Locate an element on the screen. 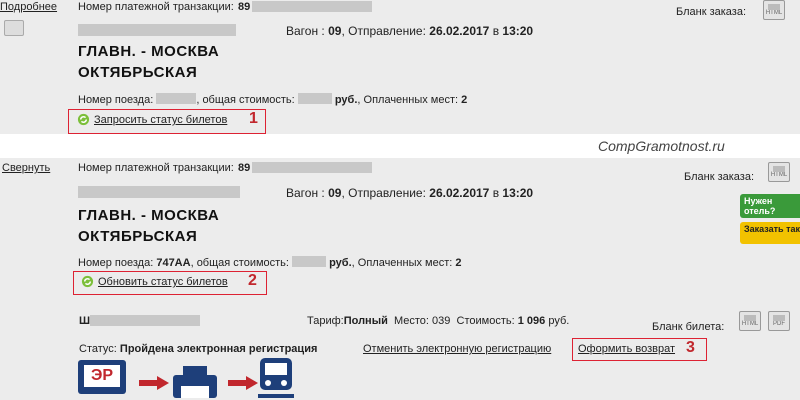 The height and width of the screenshot is (400, 800). order-icon is located at coordinates (14, 28).